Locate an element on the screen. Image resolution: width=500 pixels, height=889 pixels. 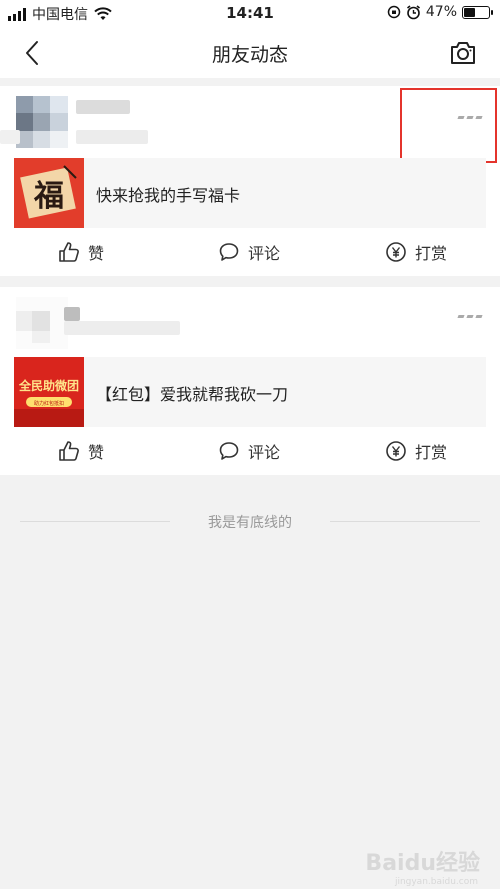
more-options-icon is located at coordinates (470, 316).